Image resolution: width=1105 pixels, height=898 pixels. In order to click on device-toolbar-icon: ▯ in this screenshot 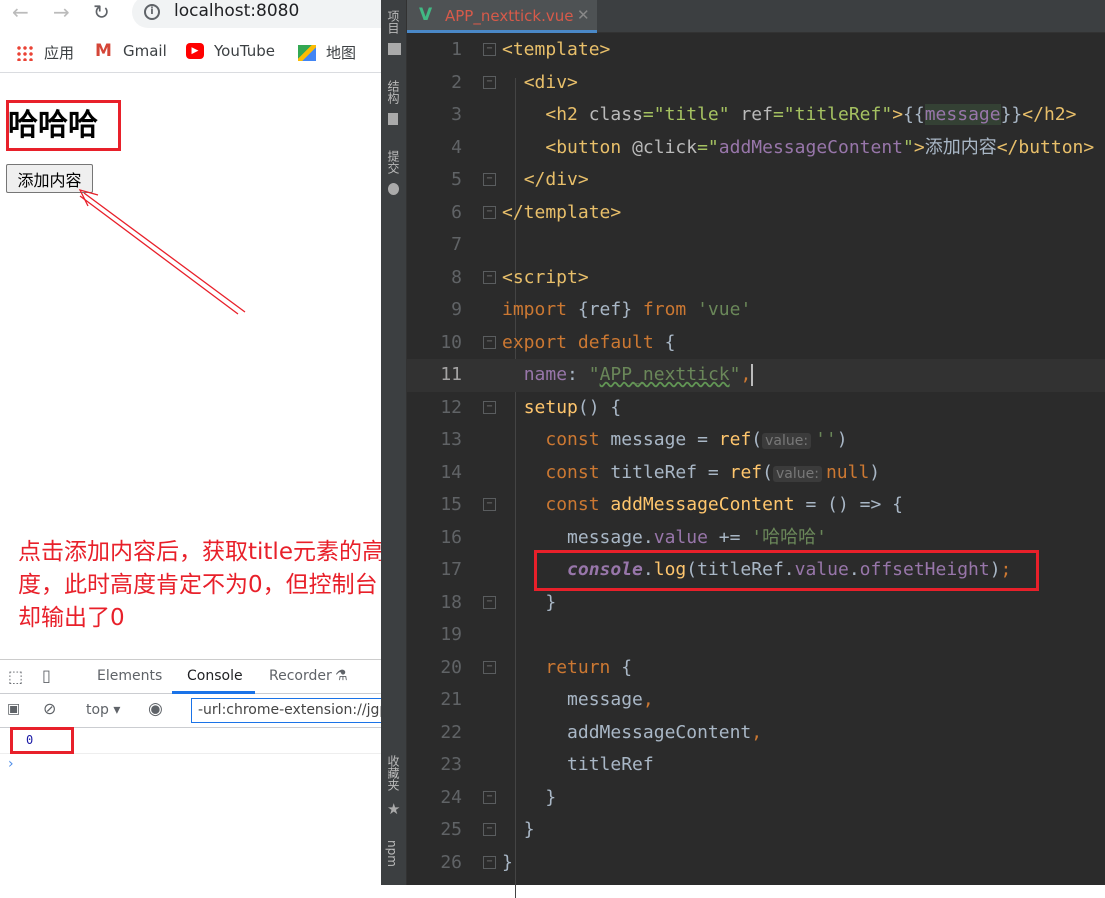, I will do `click(46, 675)`.